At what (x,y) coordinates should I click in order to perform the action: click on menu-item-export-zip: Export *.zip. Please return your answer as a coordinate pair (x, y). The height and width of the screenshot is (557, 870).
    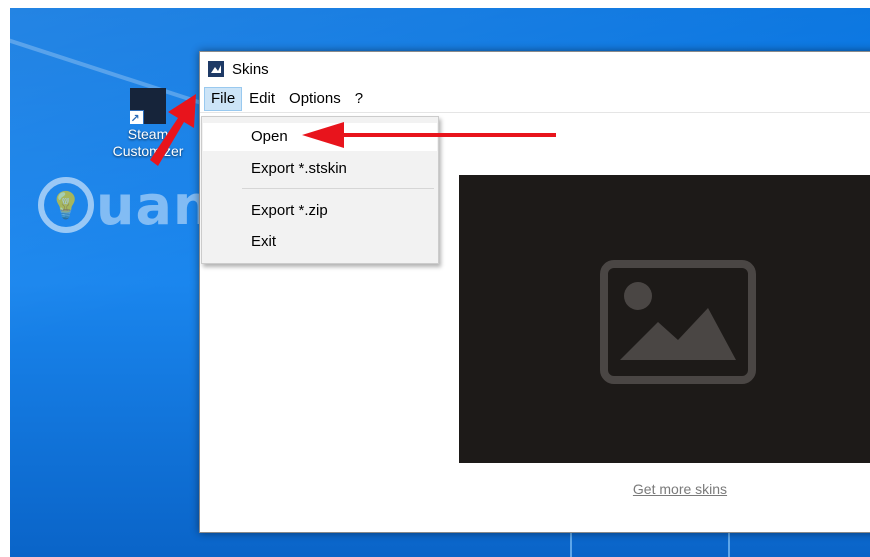
    Looking at the image, I should click on (320, 211).